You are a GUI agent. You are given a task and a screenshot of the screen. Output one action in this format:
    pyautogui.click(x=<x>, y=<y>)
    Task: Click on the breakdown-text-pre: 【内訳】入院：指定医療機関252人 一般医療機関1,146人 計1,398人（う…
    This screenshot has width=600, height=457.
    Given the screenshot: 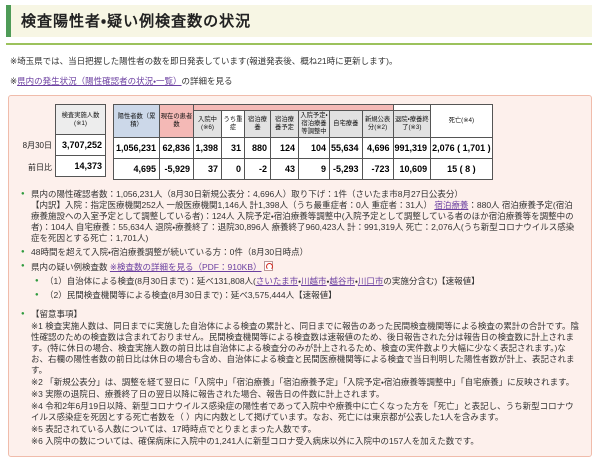 What is the action you would take?
    pyautogui.click(x=233, y=204)
    